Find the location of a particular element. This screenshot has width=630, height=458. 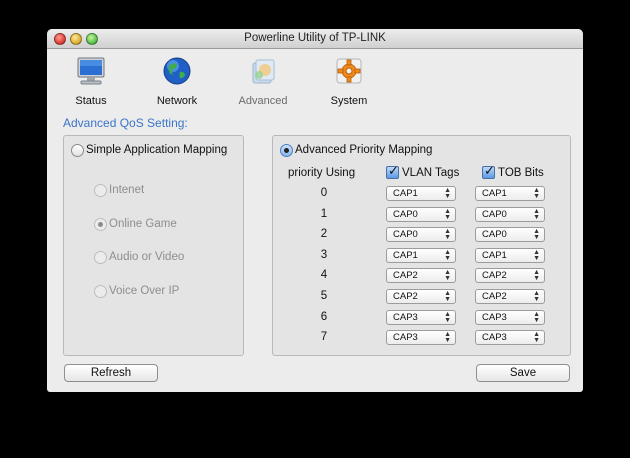

toolbar-advanced-label: Advanced is located at coordinates (263, 101).